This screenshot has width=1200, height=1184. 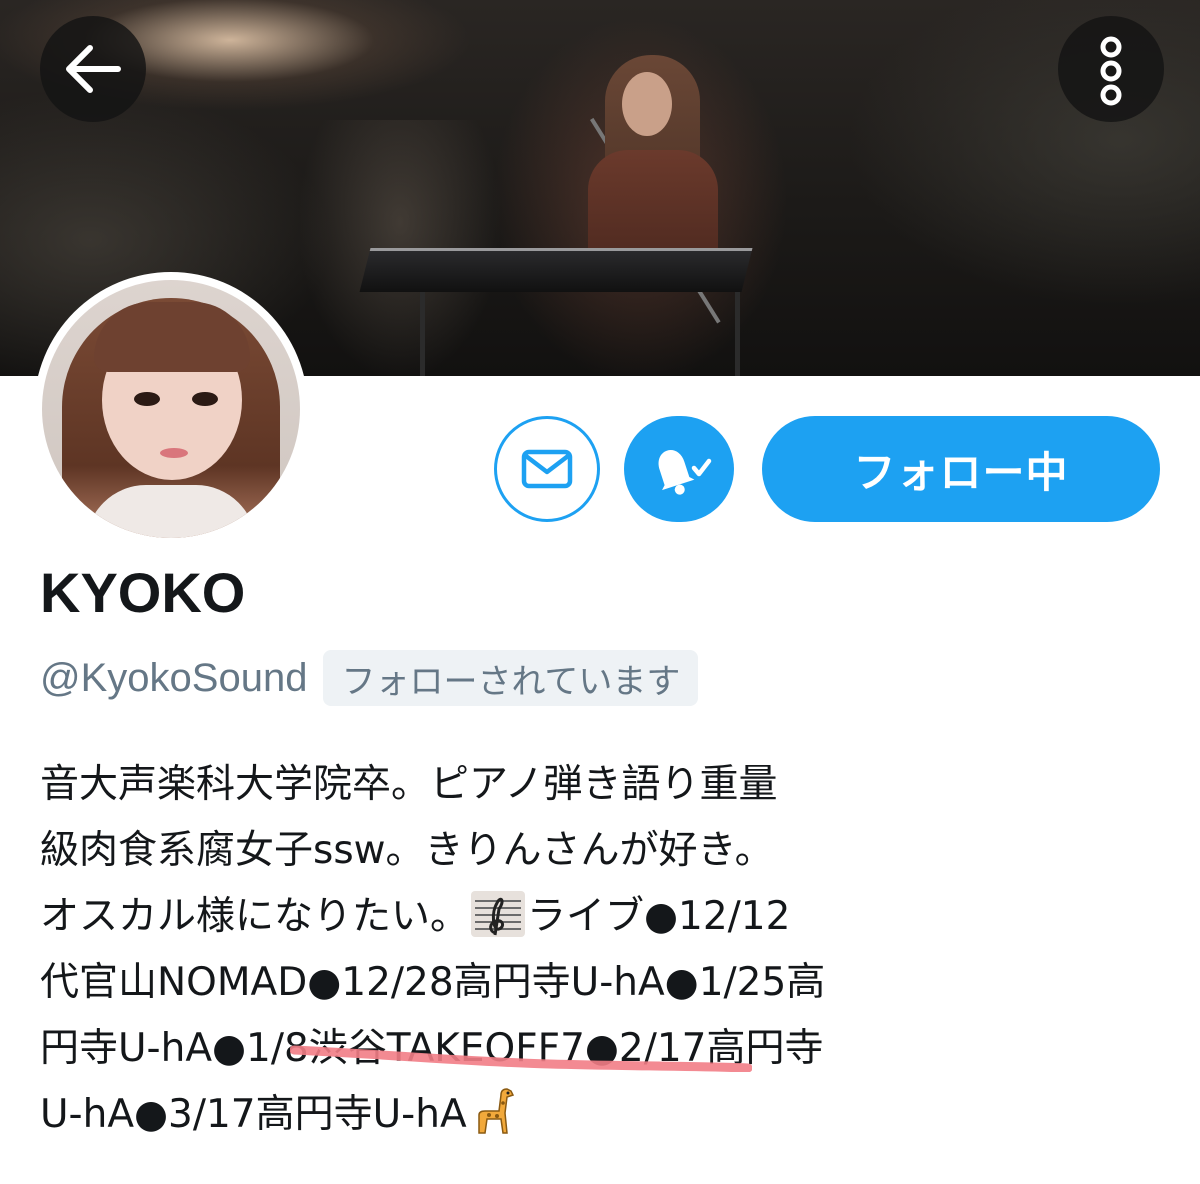 I want to click on more-options-button, so click(x=1111, y=69).